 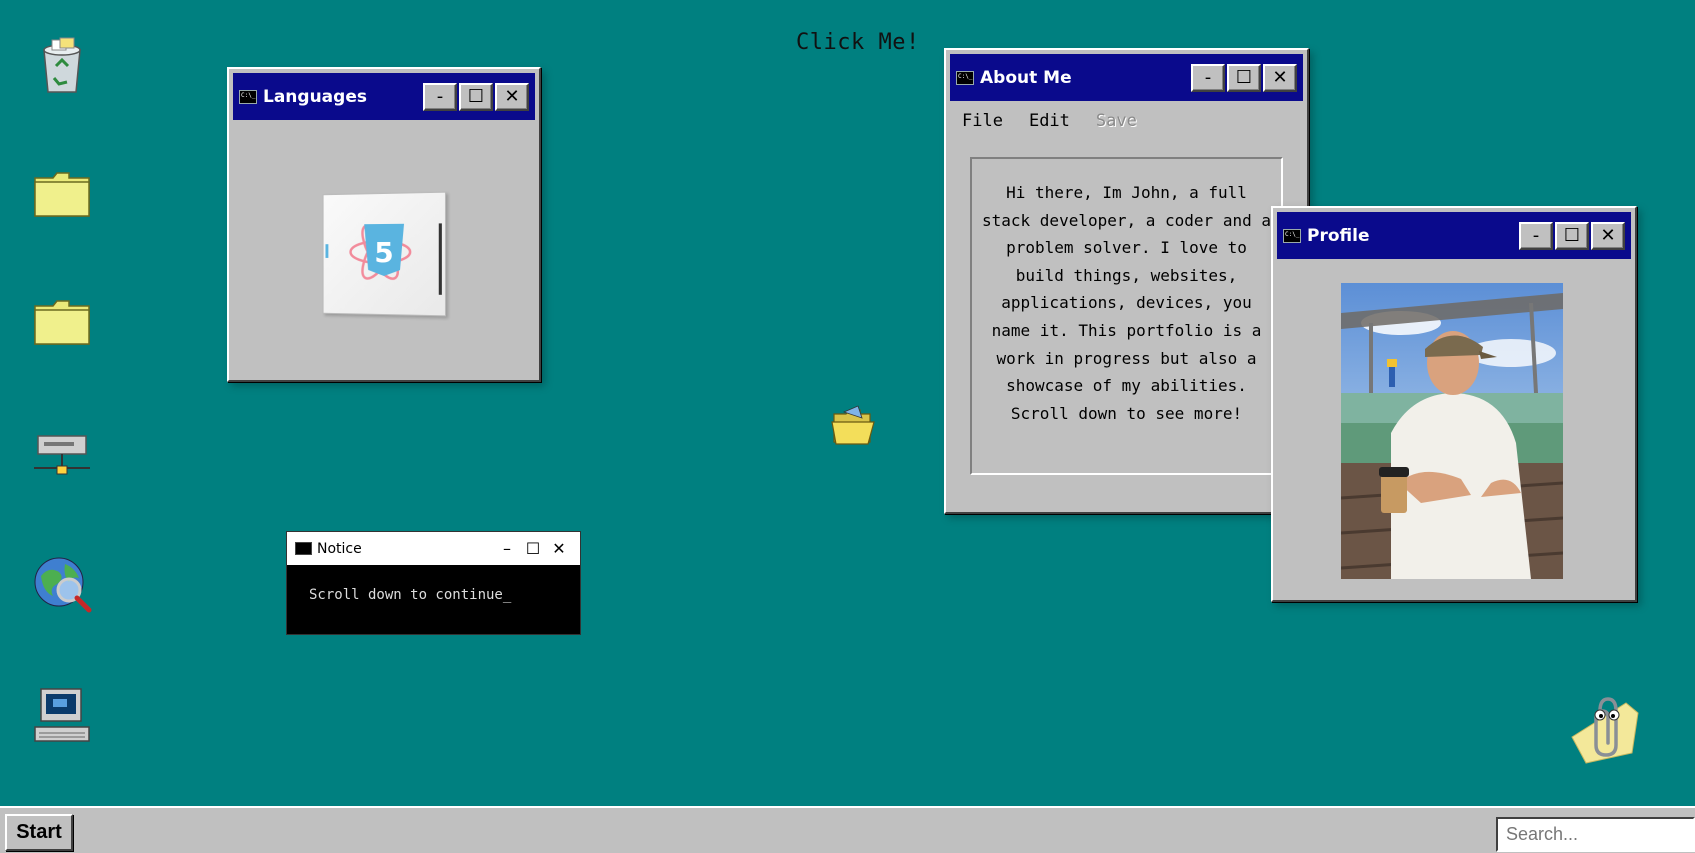 What do you see at coordinates (410, 595) in the screenshot?
I see `notice-body: Scroll down to continue_` at bounding box center [410, 595].